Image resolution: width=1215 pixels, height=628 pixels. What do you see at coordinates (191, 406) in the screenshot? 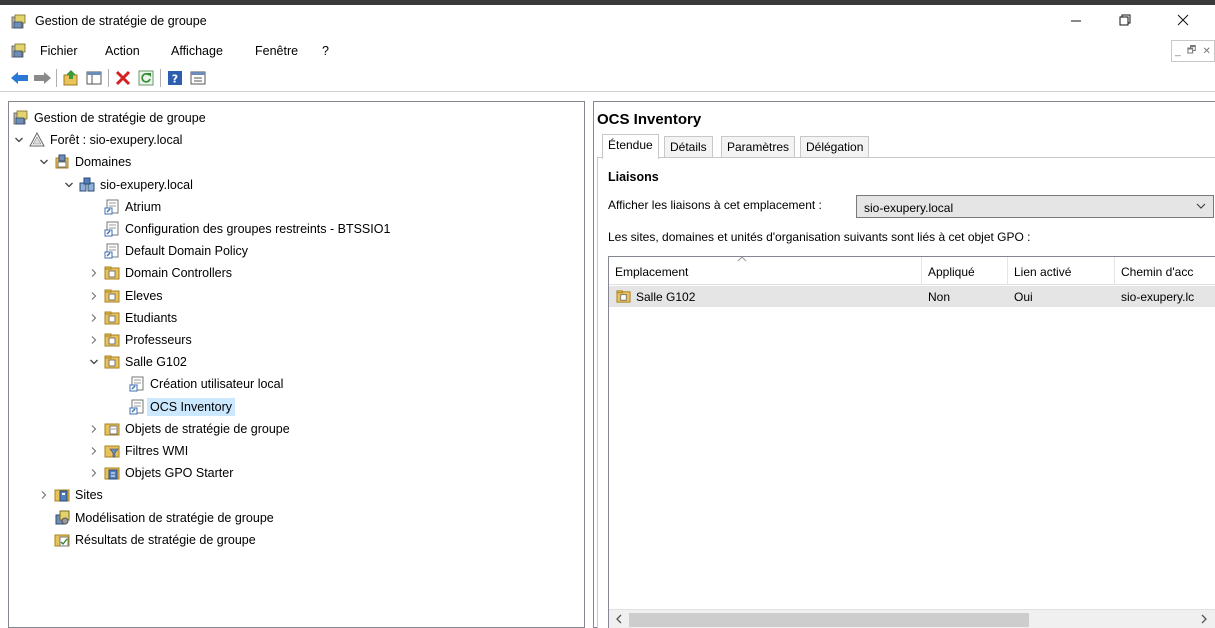
I see `tree-node-label: OCS Inventory` at bounding box center [191, 406].